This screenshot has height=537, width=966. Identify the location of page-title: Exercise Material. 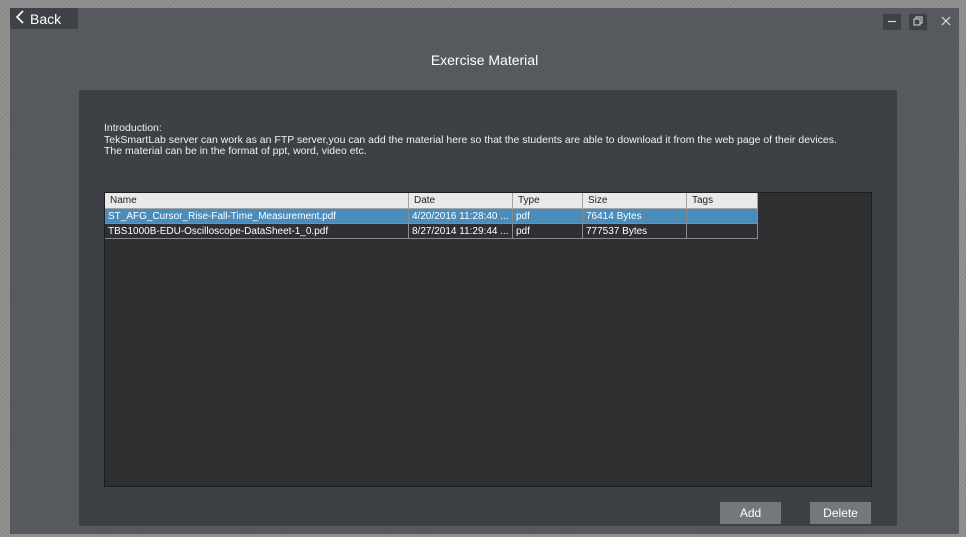
(484, 60).